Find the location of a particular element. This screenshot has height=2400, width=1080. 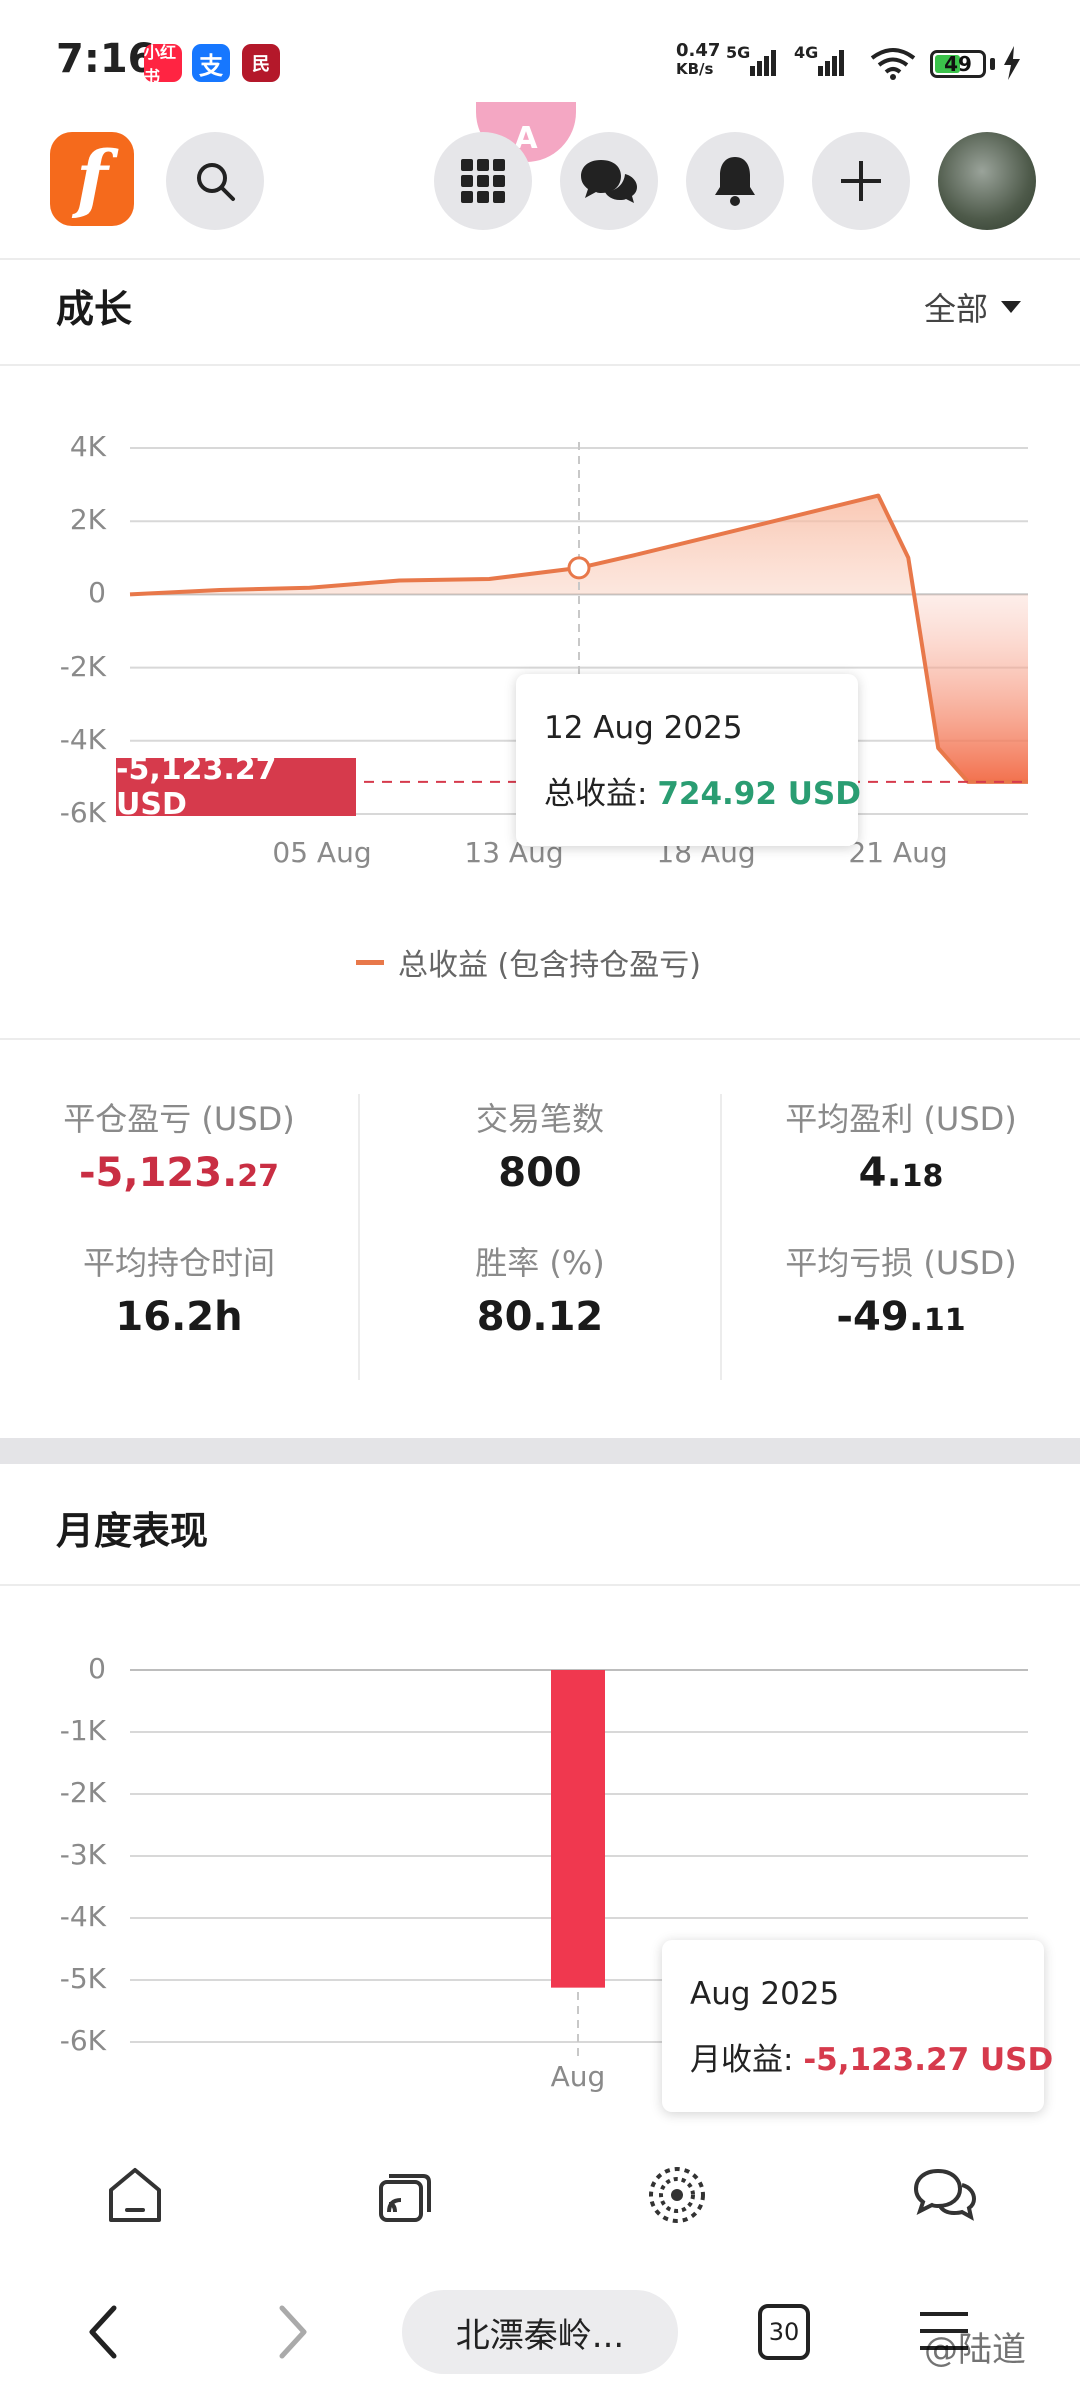

messages-button is located at coordinates (609, 181).